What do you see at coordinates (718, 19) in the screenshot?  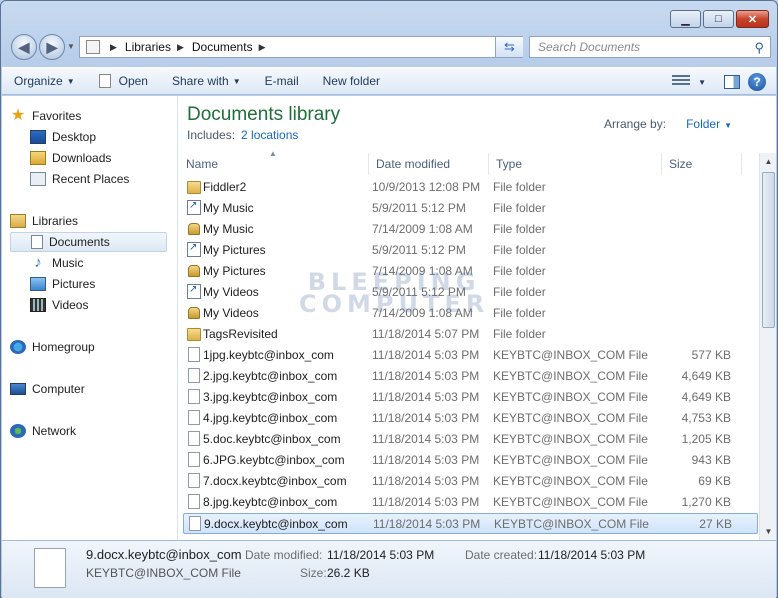 I see `maximize-button: □` at bounding box center [718, 19].